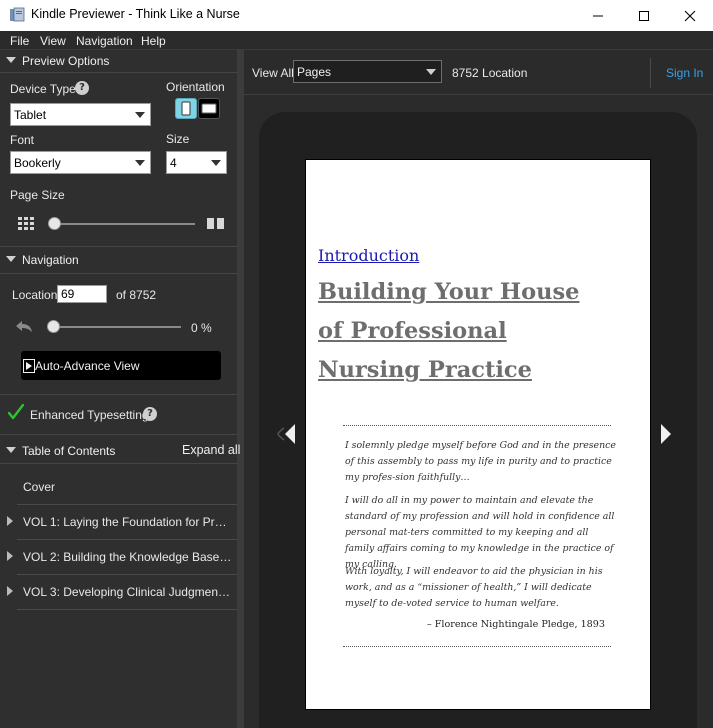 Image resolution: width=713 pixels, height=728 pixels. What do you see at coordinates (19, 41) in the screenshot?
I see `menu-file: File` at bounding box center [19, 41].